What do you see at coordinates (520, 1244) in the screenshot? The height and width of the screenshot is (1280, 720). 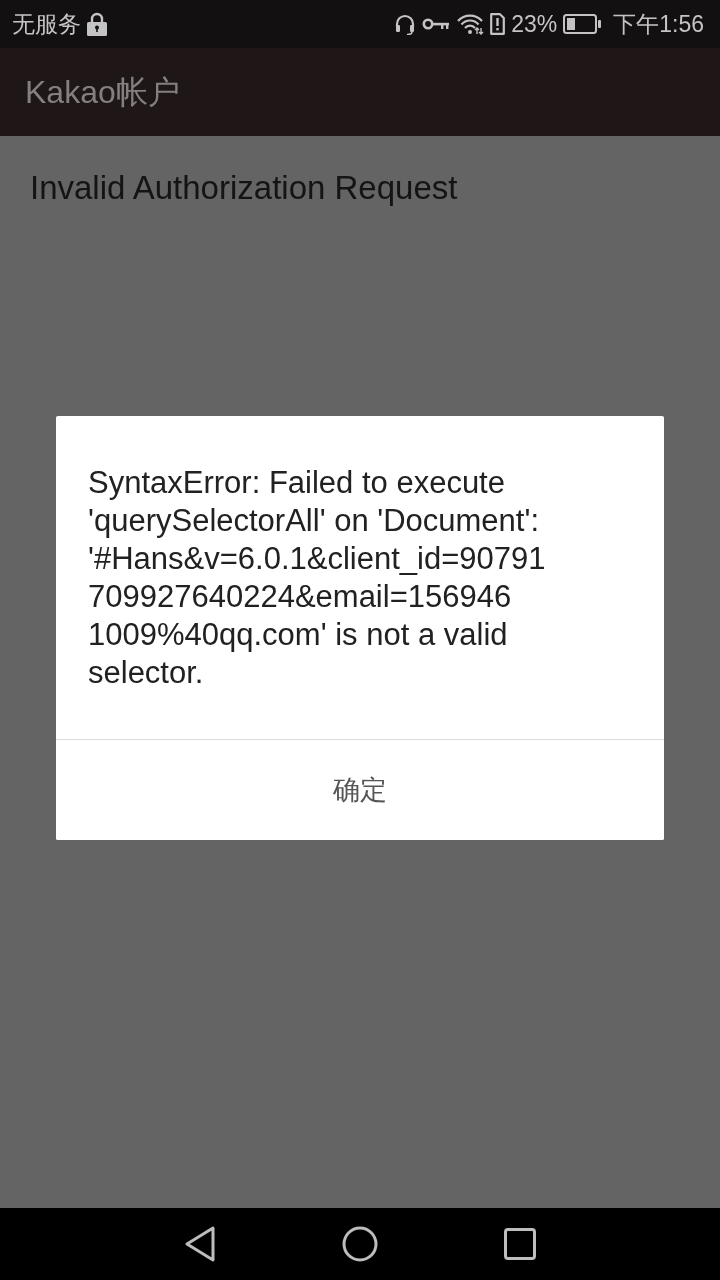 I see `recents-icon` at bounding box center [520, 1244].